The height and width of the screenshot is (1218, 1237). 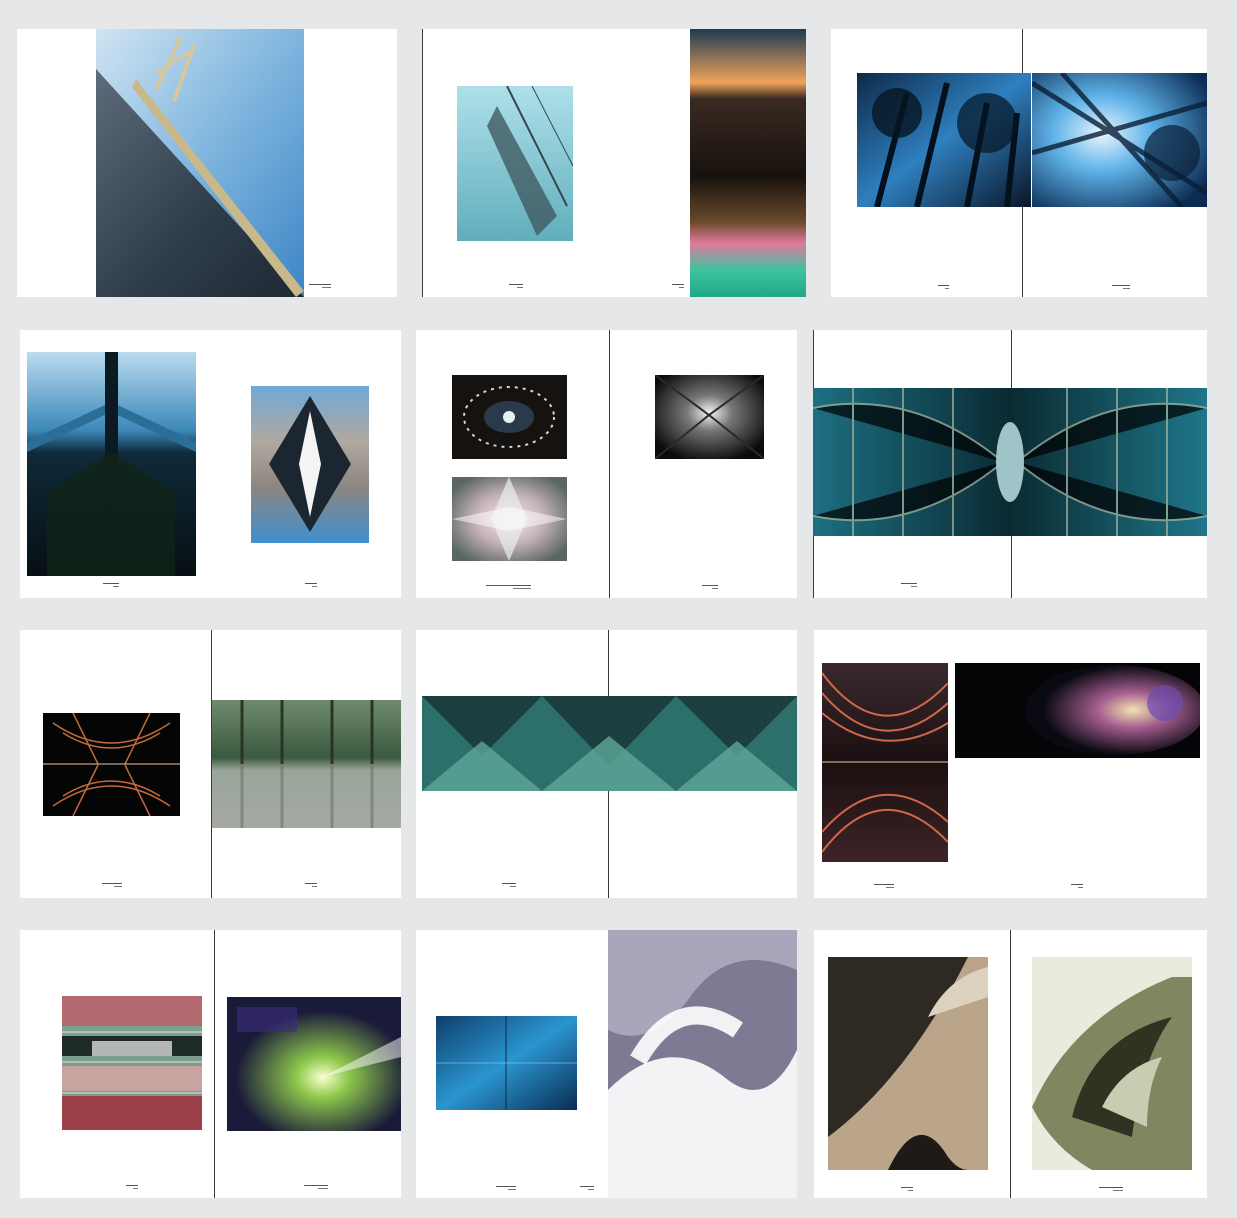 What do you see at coordinates (314, 1064) in the screenshot?
I see `light-flare-photo` at bounding box center [314, 1064].